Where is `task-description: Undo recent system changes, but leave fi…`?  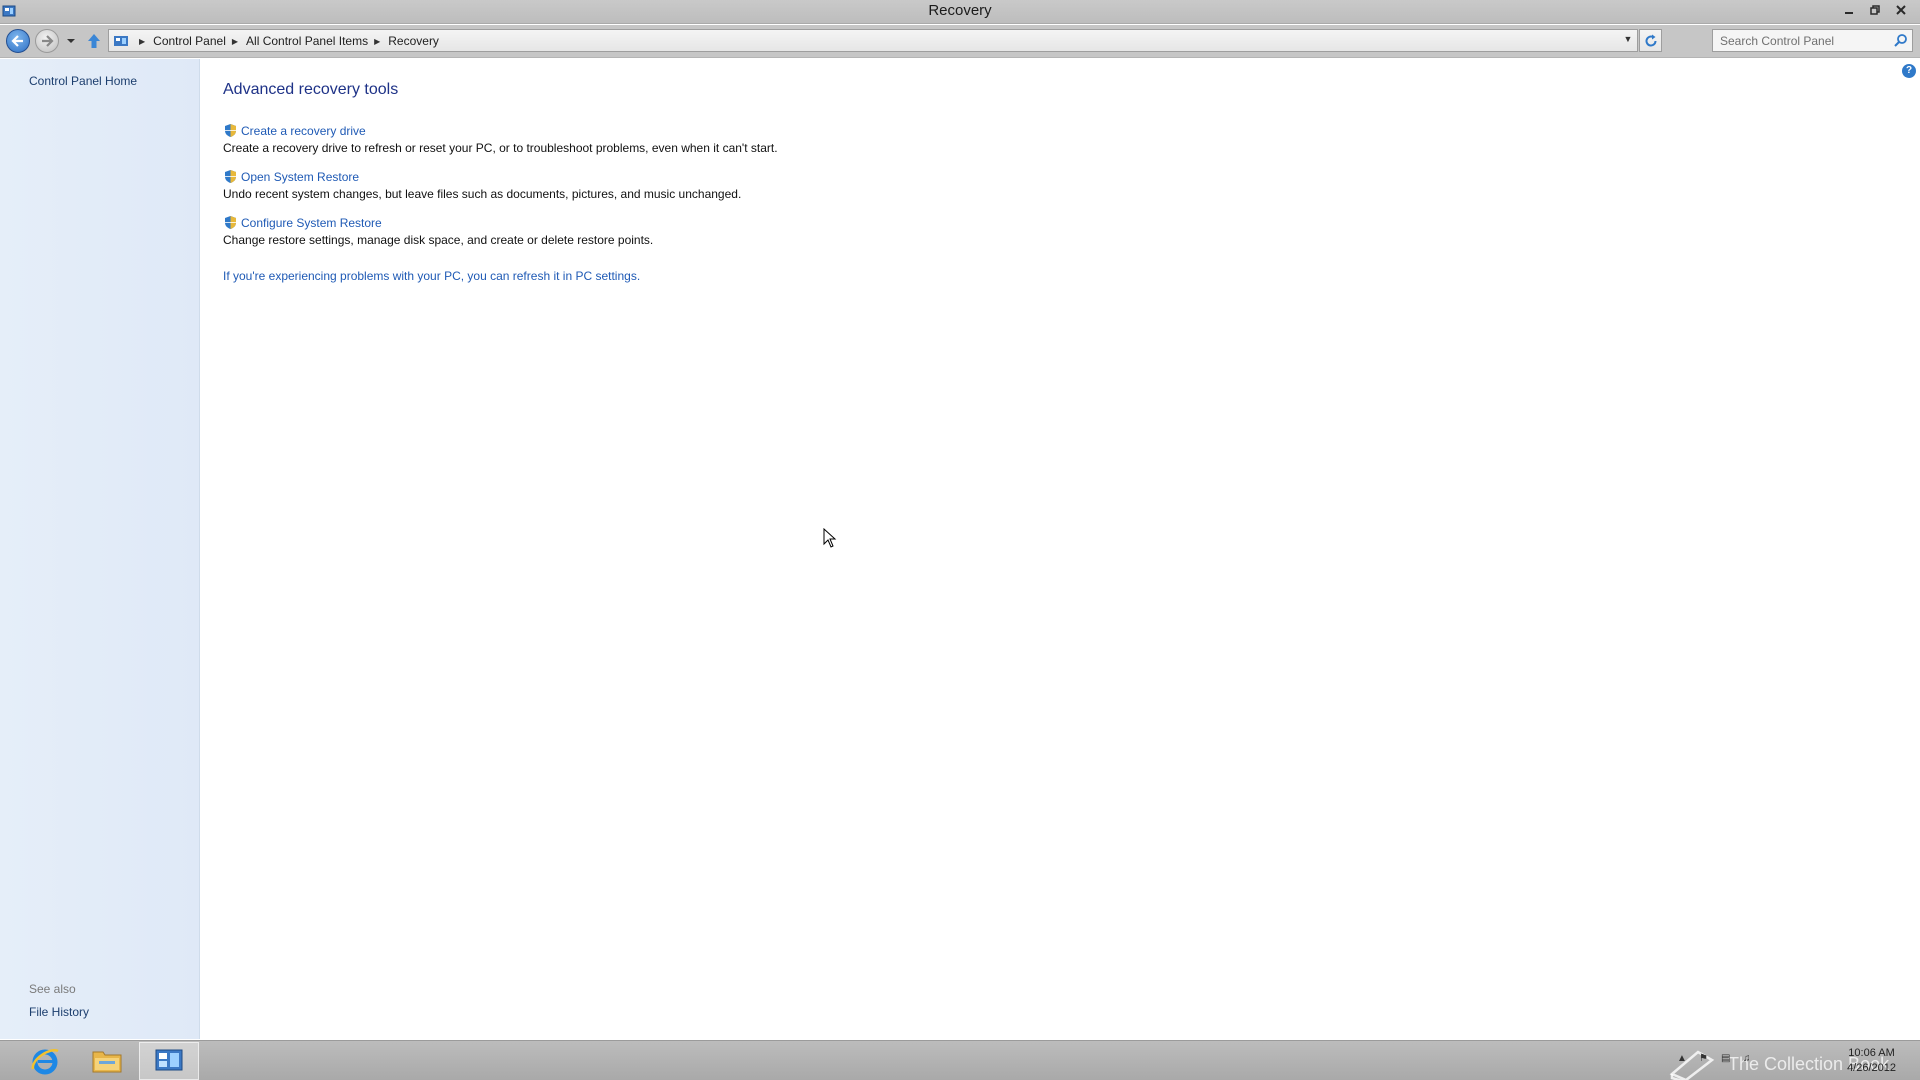
task-description: Undo recent system changes, but leave fi… is located at coordinates (482, 194).